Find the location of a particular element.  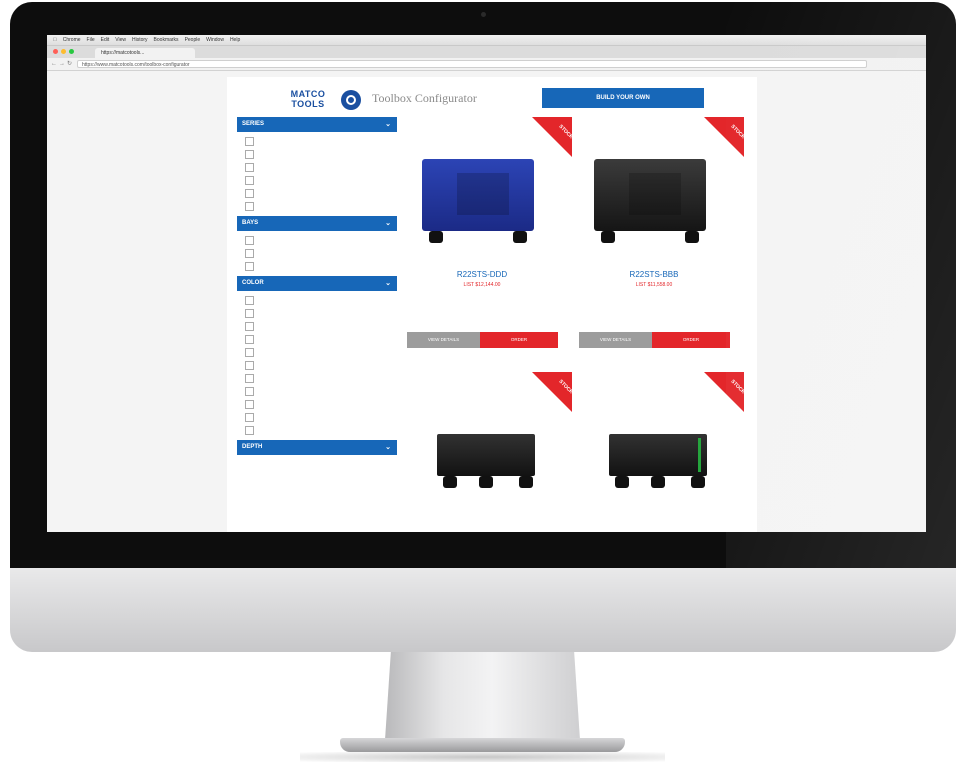

close-window-icon is located at coordinates (55, 51).